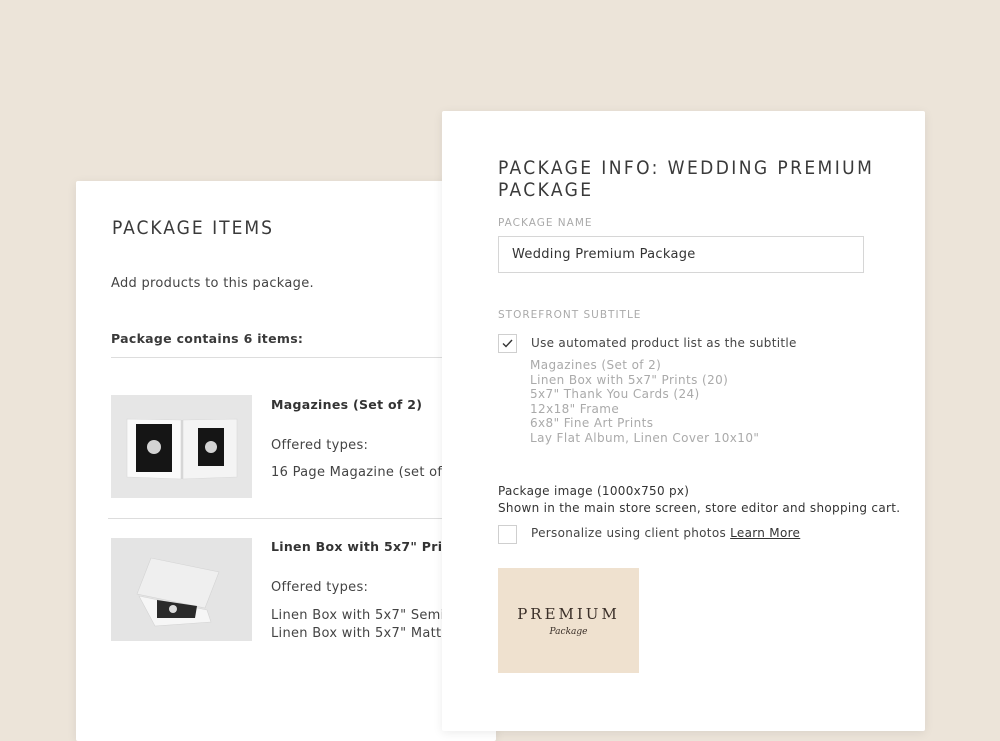 This screenshot has width=1000, height=741. Describe the element at coordinates (615, 394) in the screenshot. I see `list-item: 5x7" Thank You Cards (24)` at that location.